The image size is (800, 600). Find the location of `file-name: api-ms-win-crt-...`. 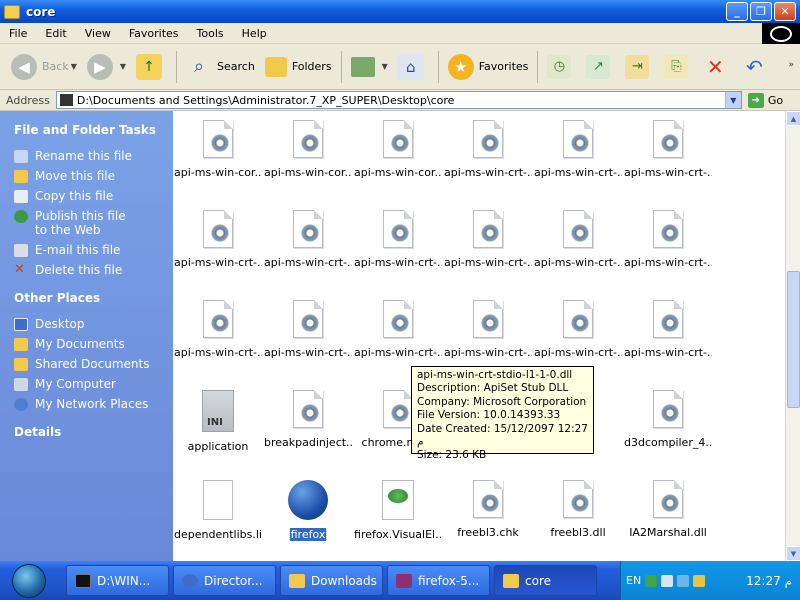

file-name: api-ms-win-crt-... is located at coordinates (578, 352).